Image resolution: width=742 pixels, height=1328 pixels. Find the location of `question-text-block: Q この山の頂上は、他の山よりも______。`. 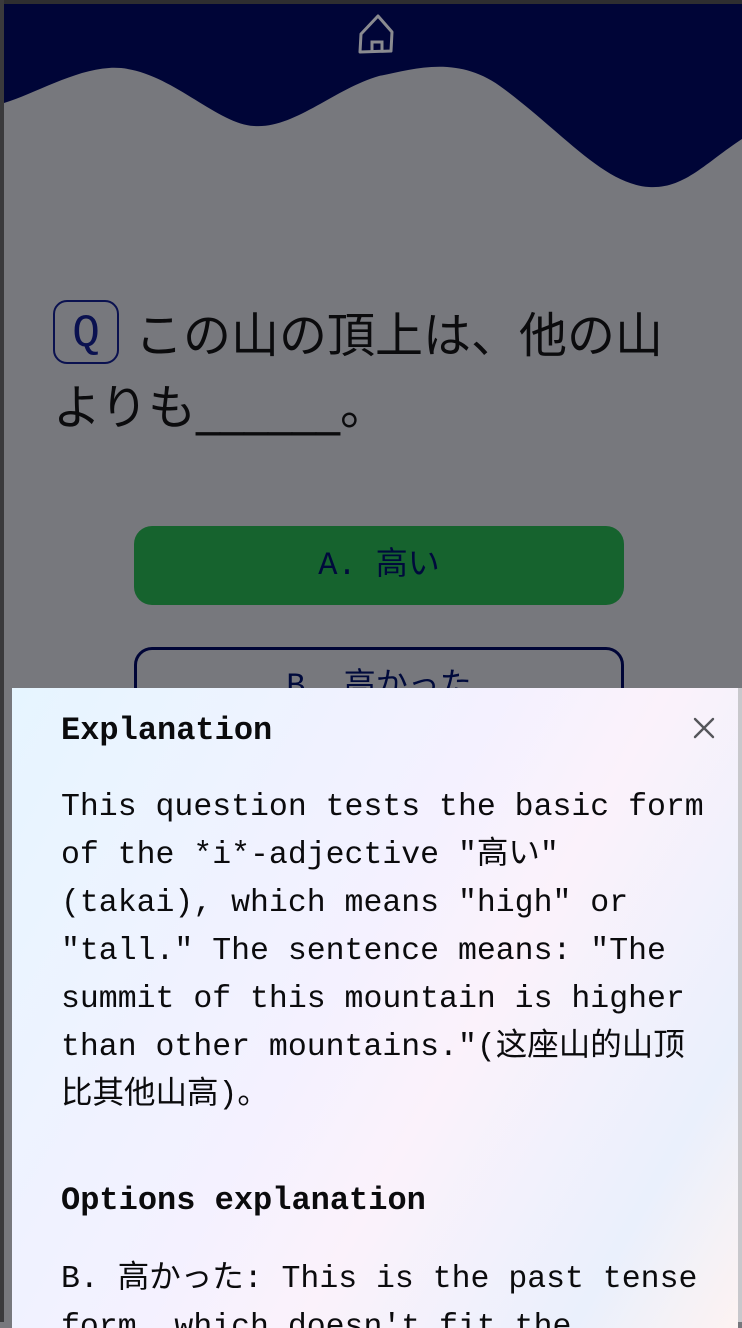

question-text-block: Q この山の頂上は、他の山よりも______。 is located at coordinates (373, 372).